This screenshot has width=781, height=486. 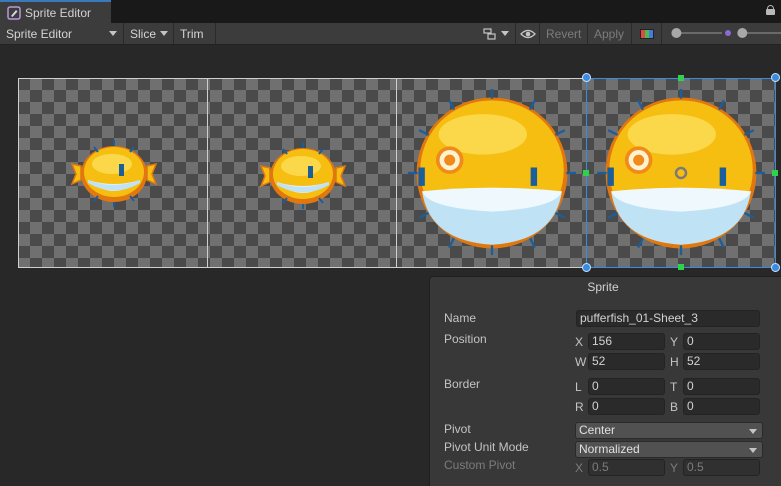 I want to click on border-label: Border, so click(x=462, y=384).